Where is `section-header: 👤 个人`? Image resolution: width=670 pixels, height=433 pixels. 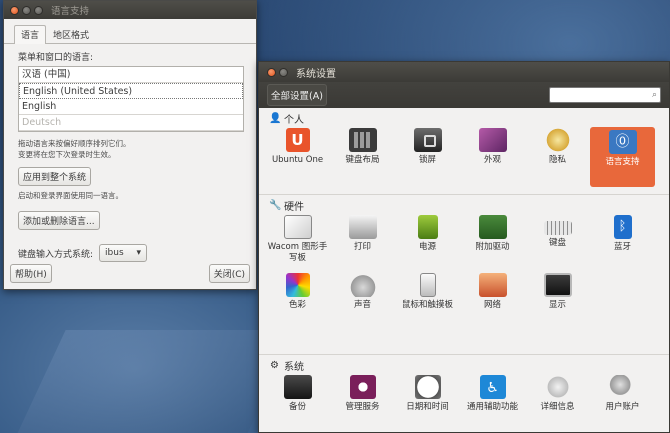 section-header: 👤 个人 is located at coordinates (464, 117).